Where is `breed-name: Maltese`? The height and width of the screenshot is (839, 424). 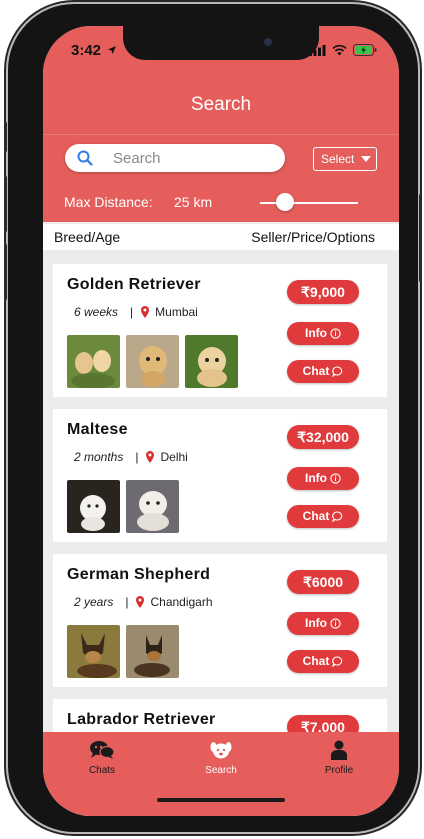 breed-name: Maltese is located at coordinates (97, 429).